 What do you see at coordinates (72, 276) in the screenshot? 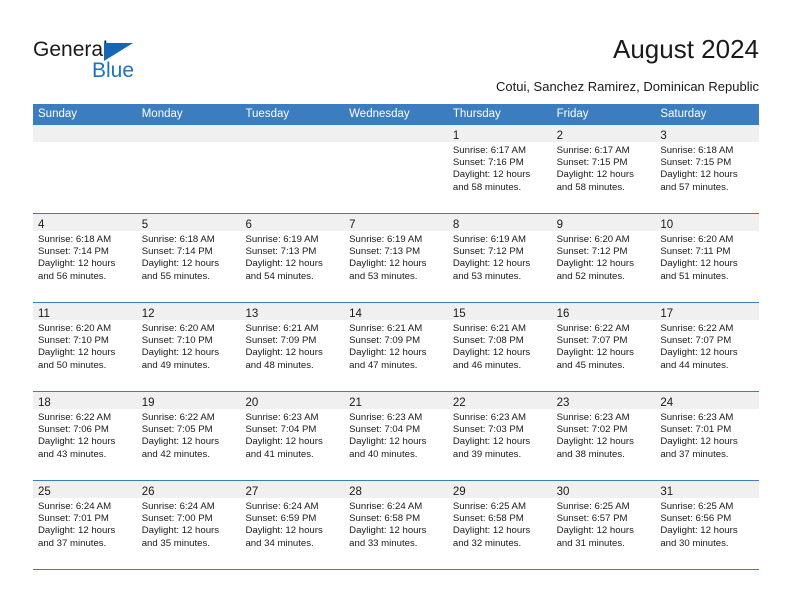
I see `daylight-text-line2: and 56 minutes.` at bounding box center [72, 276].